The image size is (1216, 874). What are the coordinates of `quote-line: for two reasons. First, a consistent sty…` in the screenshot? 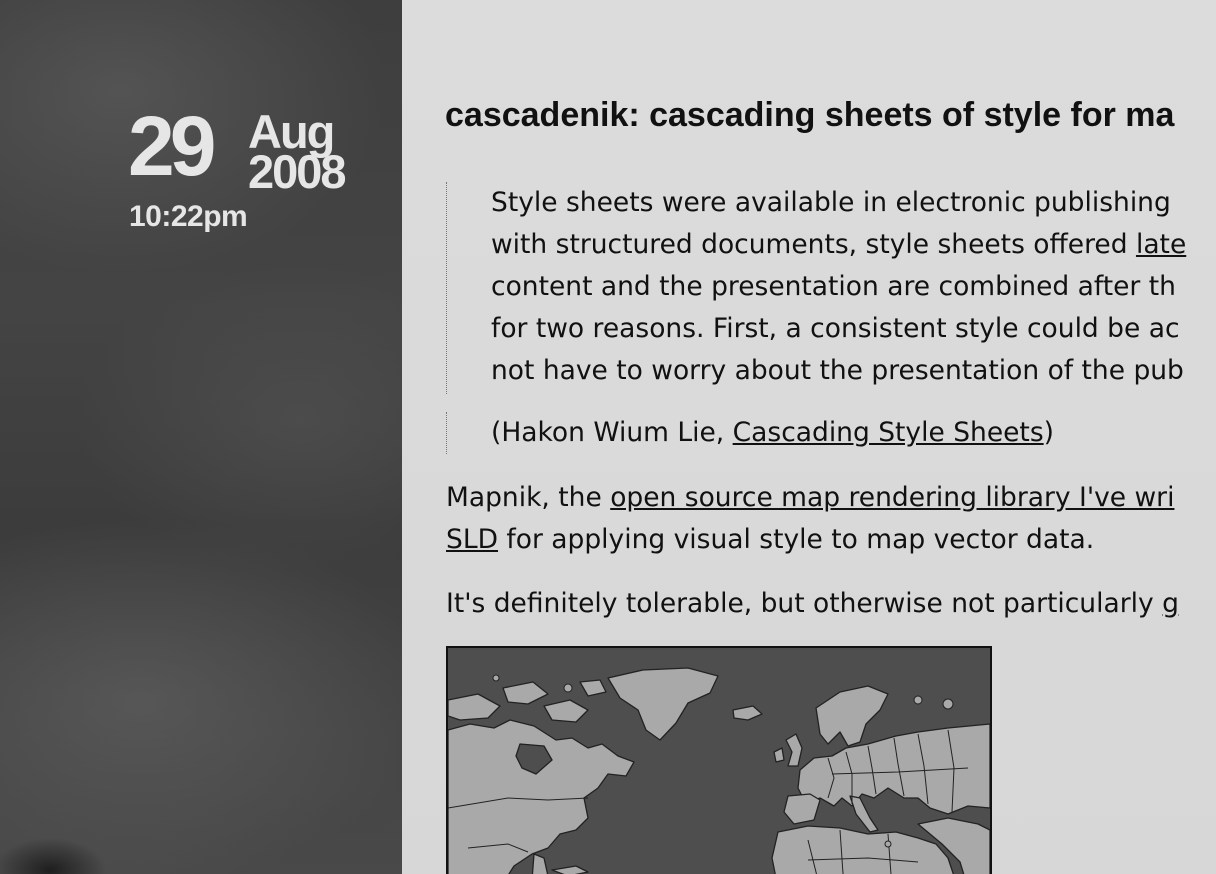 It's located at (835, 328).